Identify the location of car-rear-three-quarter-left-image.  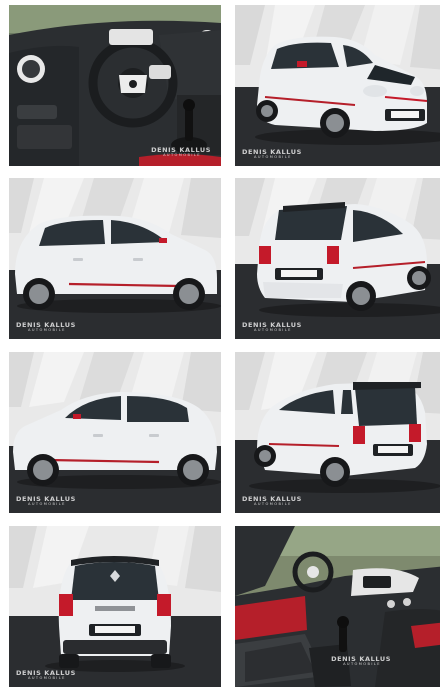
(337, 432).